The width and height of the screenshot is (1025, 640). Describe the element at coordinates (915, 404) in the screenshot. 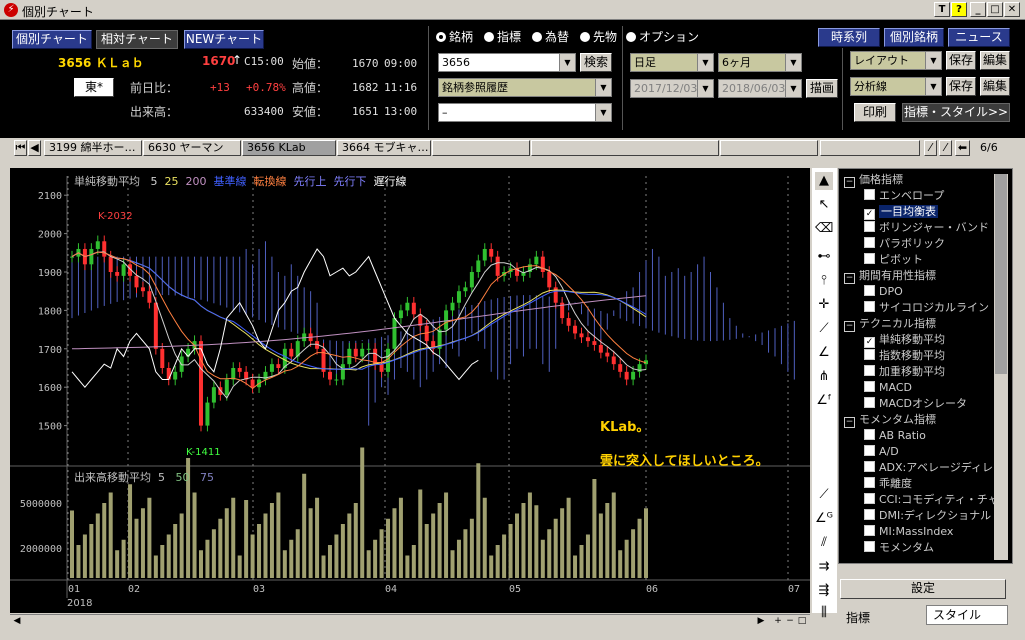

I see `indicator-item: MACDオシレータ` at that location.